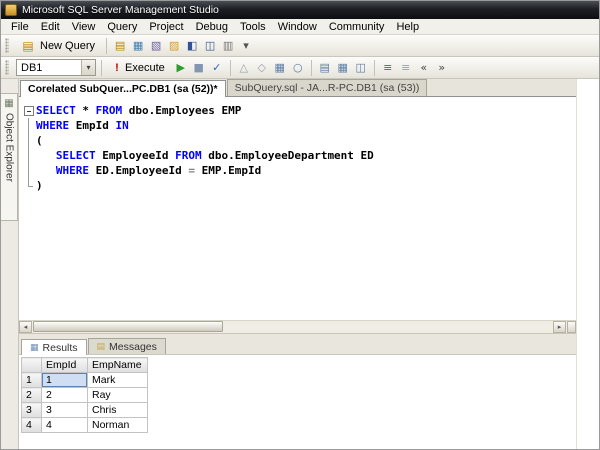 The height and width of the screenshot is (450, 600). What do you see at coordinates (280, 68) in the screenshot?
I see `include-actual-plan-icon: ▦` at bounding box center [280, 68].